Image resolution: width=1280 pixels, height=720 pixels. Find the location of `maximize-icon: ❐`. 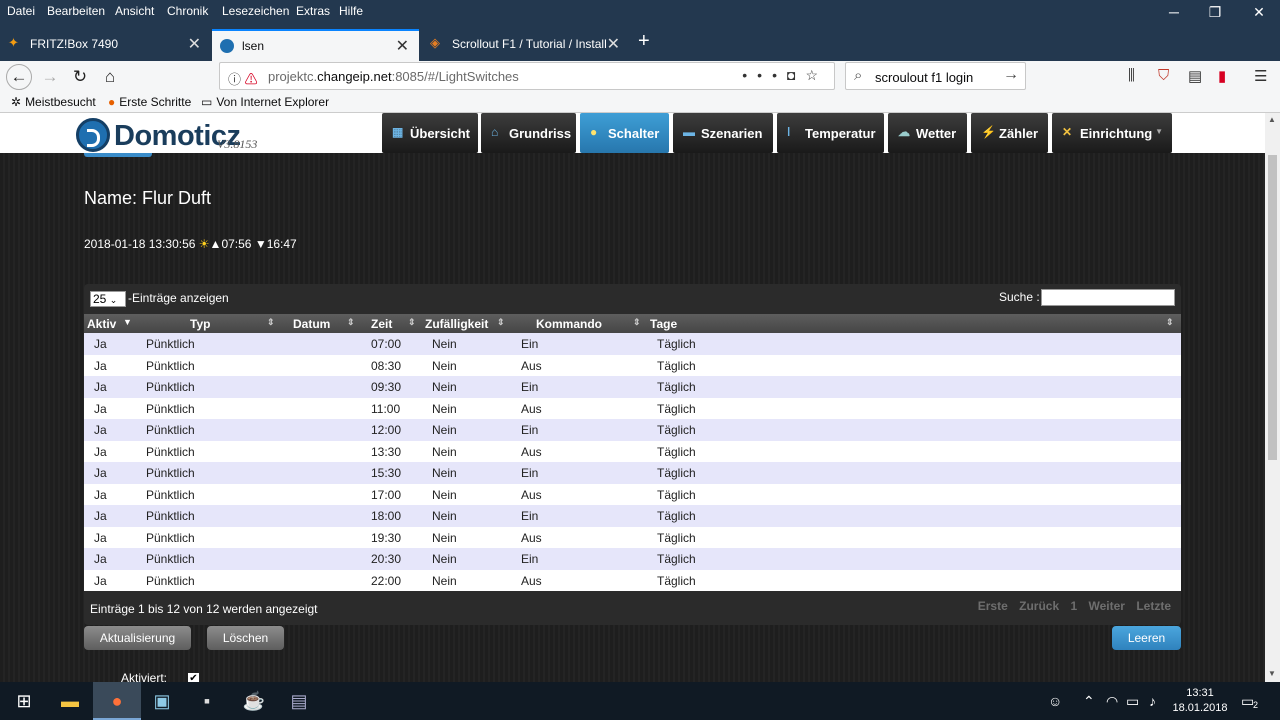

maximize-icon: ❐ is located at coordinates (1215, 11).